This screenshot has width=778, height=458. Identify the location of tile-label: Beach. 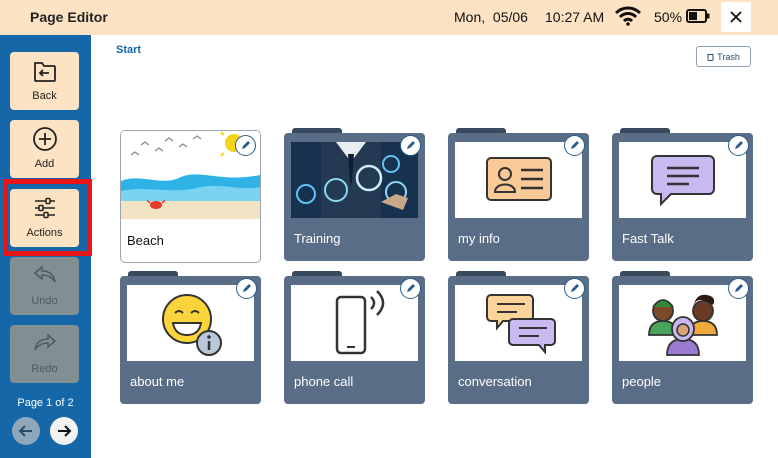
(145, 240).